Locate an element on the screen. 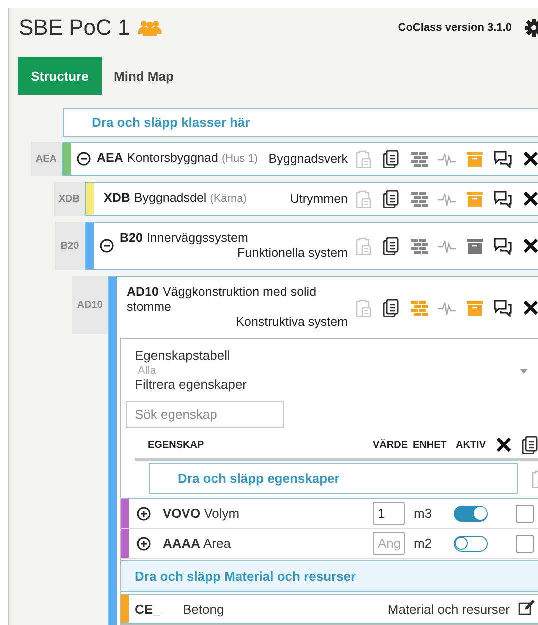  drop-zone: Dra och släpp Material och resurser is located at coordinates (329, 576).